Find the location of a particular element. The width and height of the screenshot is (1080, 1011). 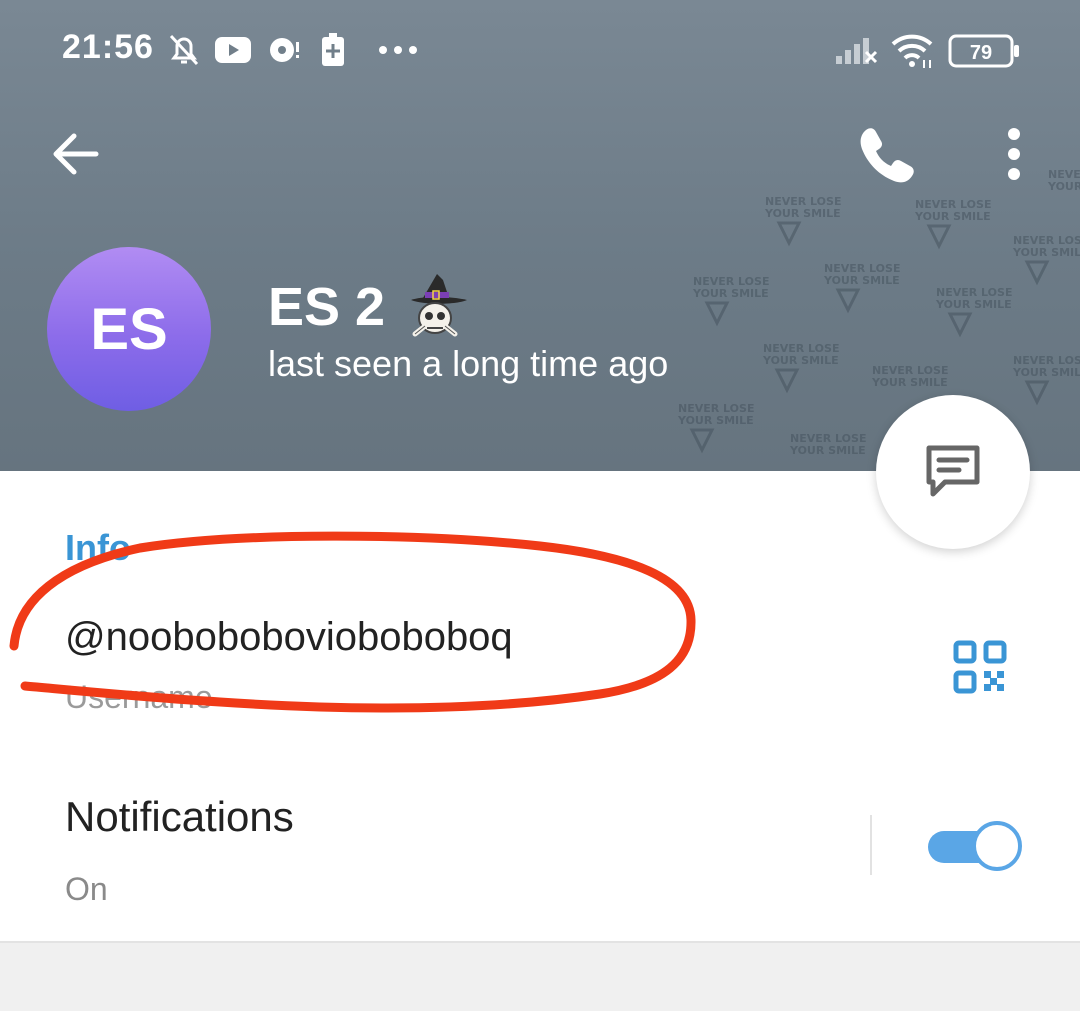

status-time: 21:56 is located at coordinates (108, 47).